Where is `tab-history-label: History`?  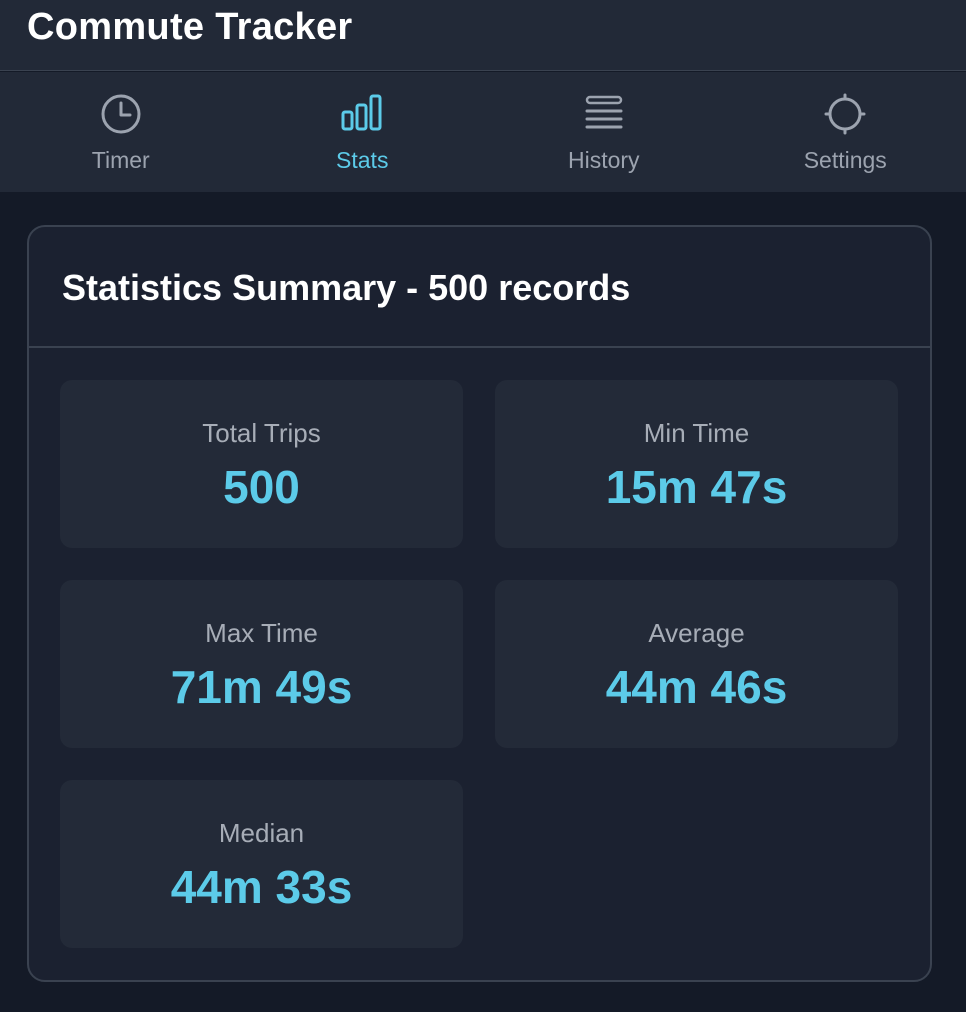 tab-history-label: History is located at coordinates (603, 160).